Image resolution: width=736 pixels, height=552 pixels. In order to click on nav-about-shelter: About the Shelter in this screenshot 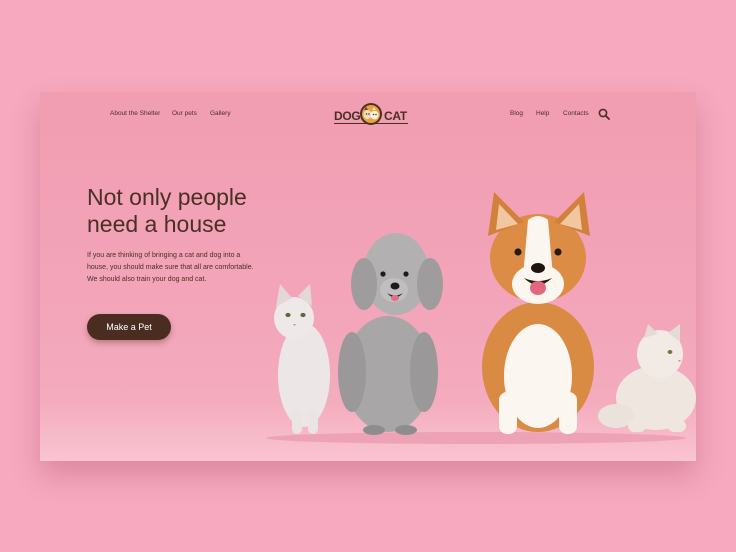, I will do `click(135, 113)`.